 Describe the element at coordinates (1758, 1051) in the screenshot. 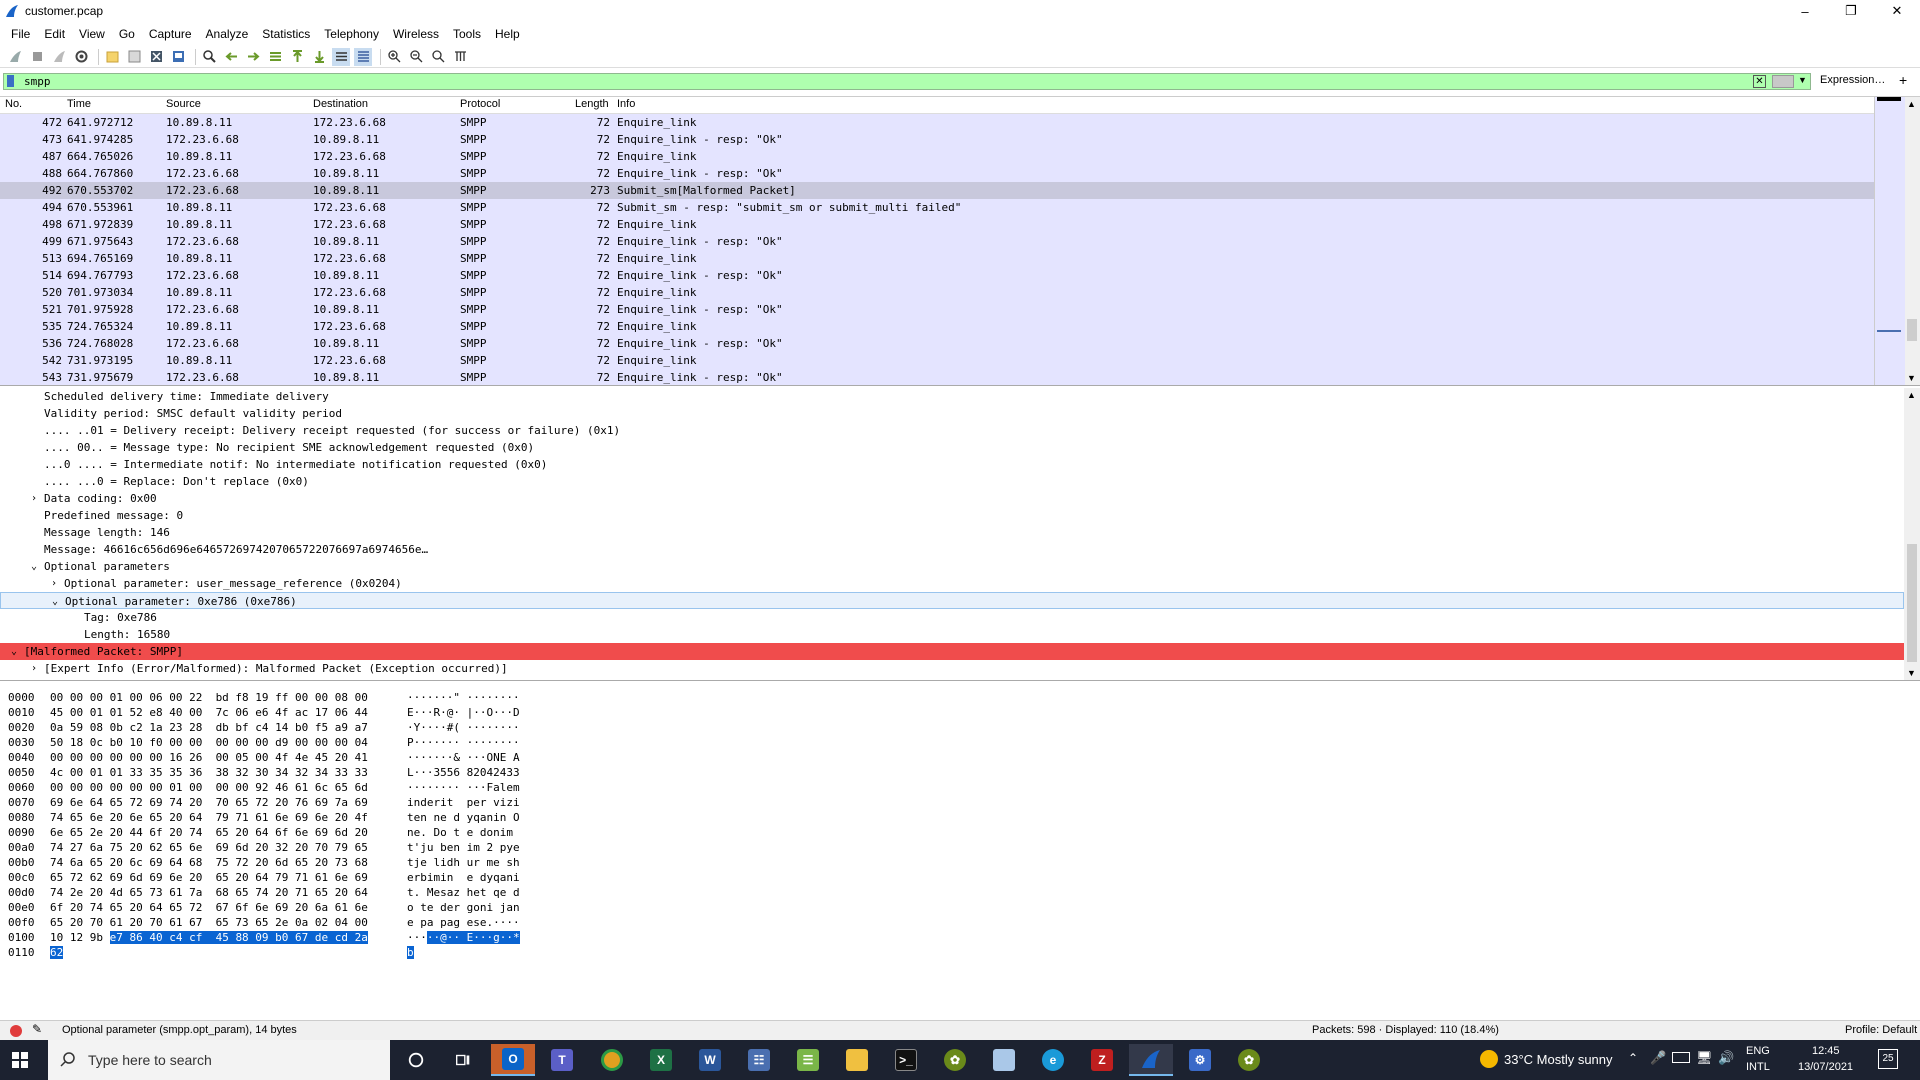

I see `language-primary: ENG` at that location.